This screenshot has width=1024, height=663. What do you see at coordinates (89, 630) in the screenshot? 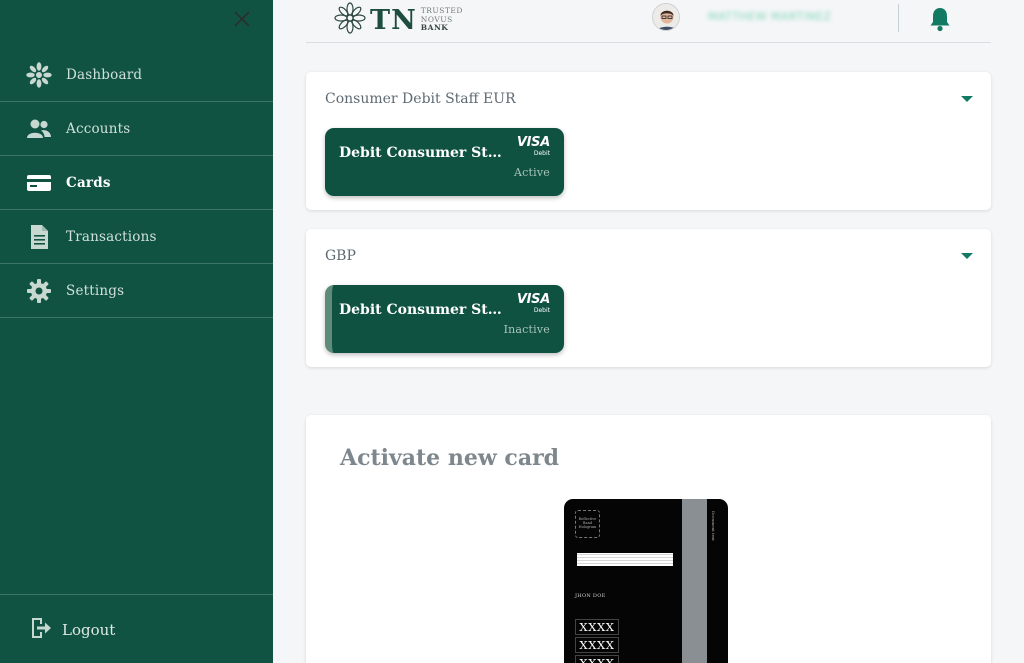
I see `logout-label: Logout` at bounding box center [89, 630].